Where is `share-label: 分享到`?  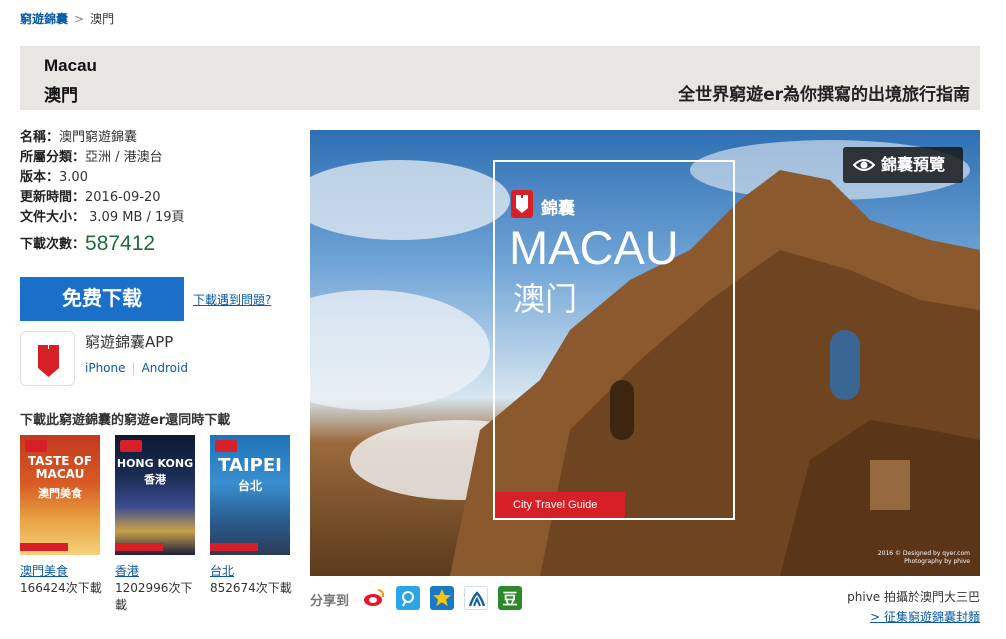 share-label: 分享到 is located at coordinates (330, 601).